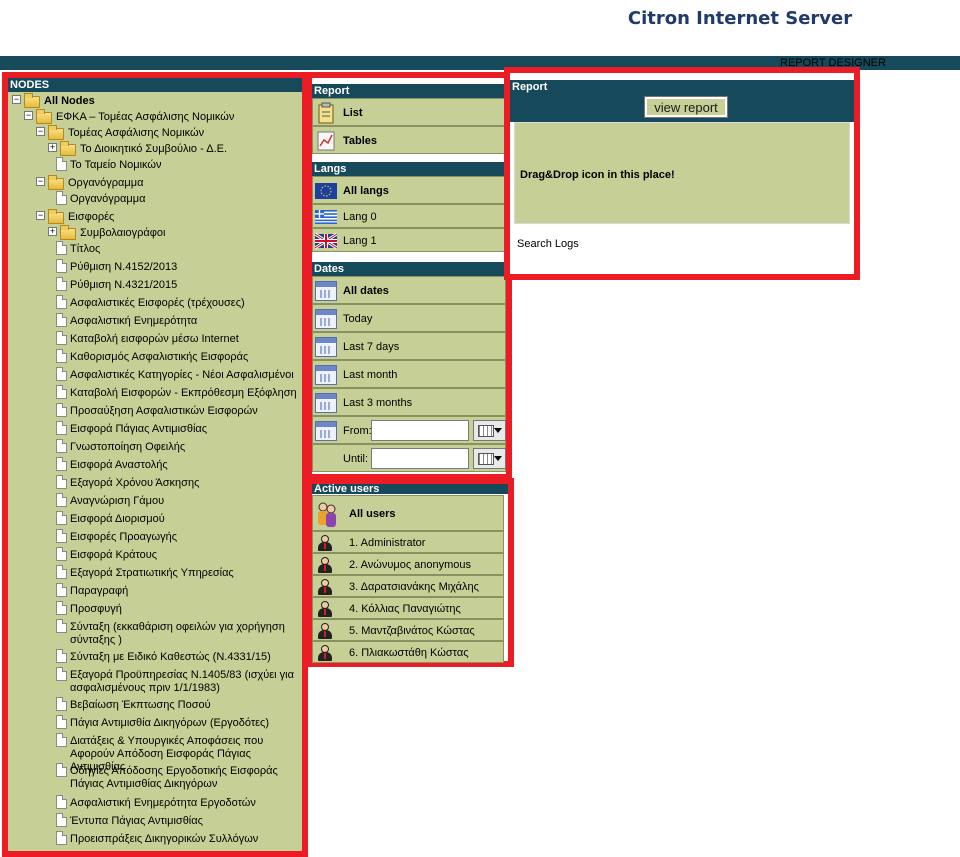 The height and width of the screenshot is (857, 960). Describe the element at coordinates (409, 216) in the screenshot. I see `lang-0-item: Lang 0` at that location.